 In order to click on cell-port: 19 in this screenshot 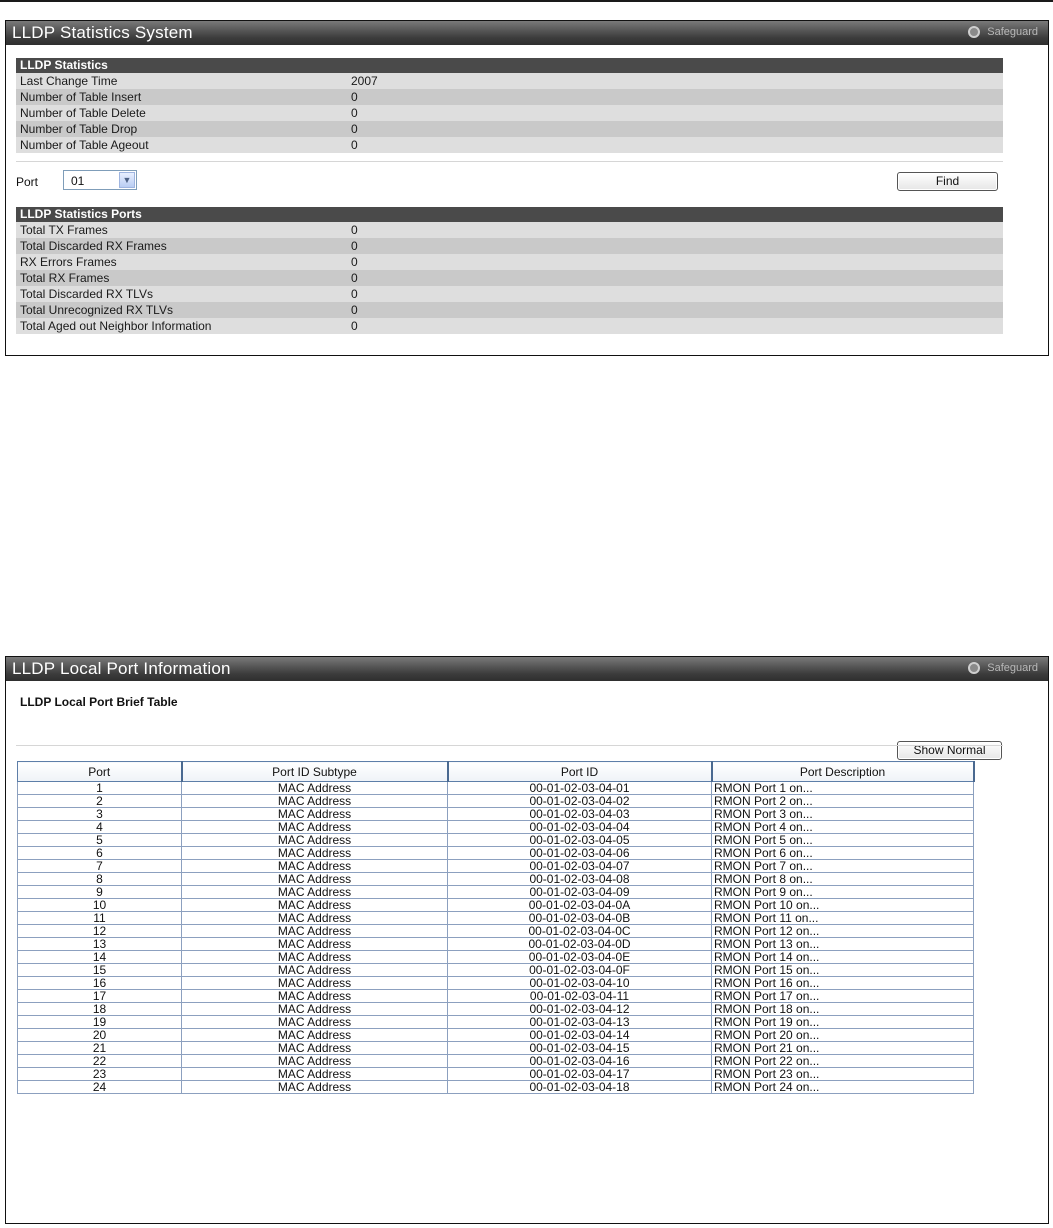, I will do `click(99, 1022)`.